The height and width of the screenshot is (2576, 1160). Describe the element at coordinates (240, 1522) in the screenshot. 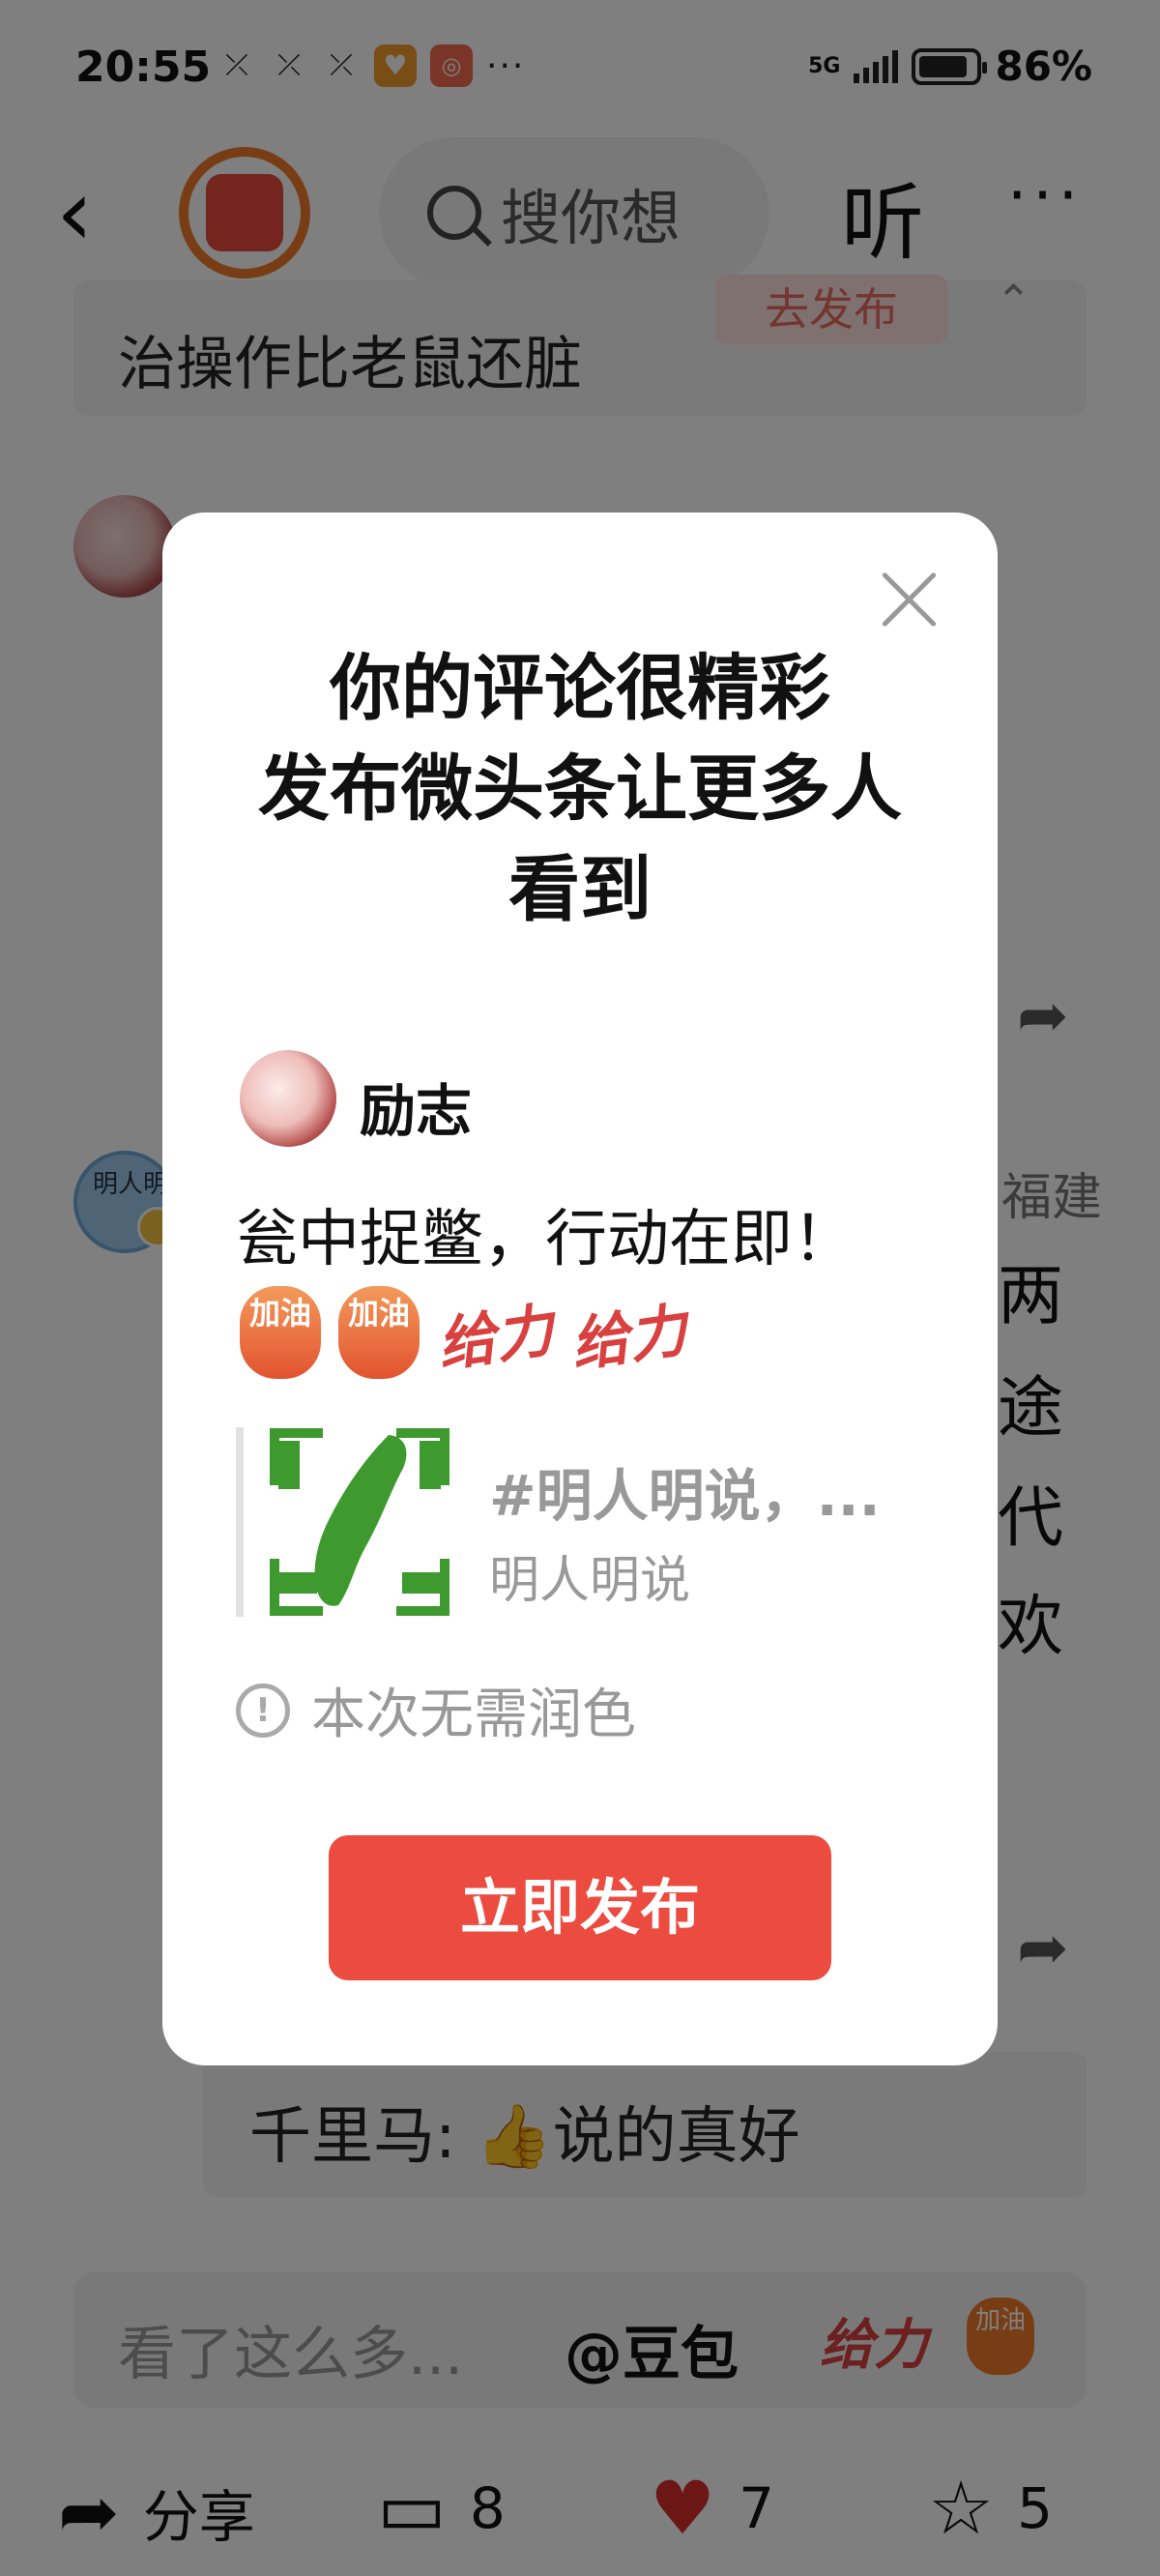

I see `quote-bar` at that location.